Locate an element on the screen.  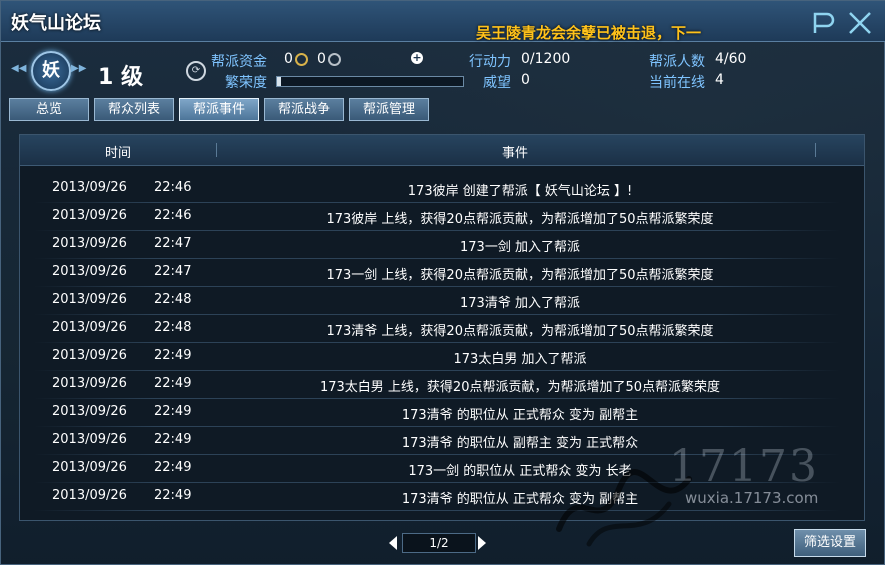
page-indicator: 1/2 is located at coordinates (439, 543).